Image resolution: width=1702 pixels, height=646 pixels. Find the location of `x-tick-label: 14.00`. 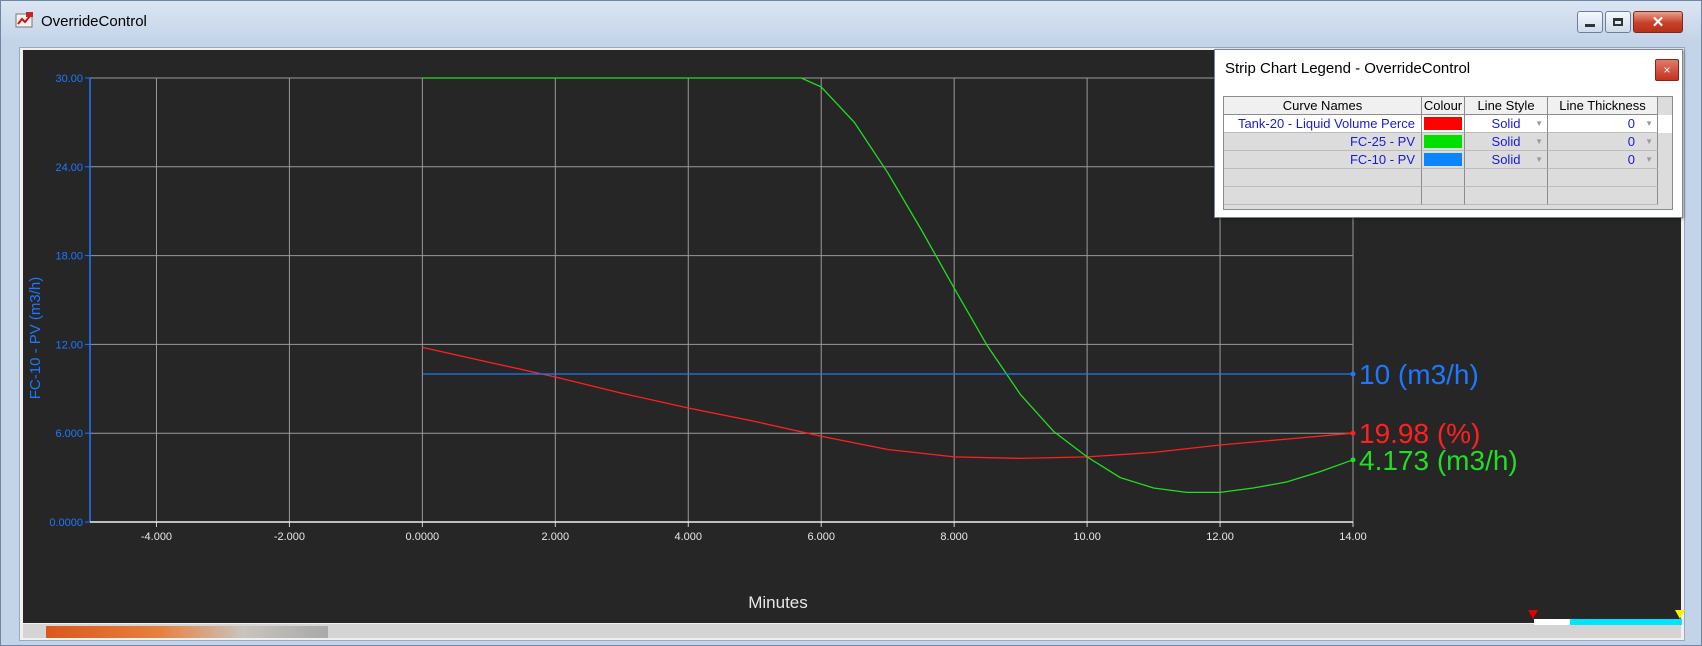

x-tick-label: 14.00 is located at coordinates (1353, 537).